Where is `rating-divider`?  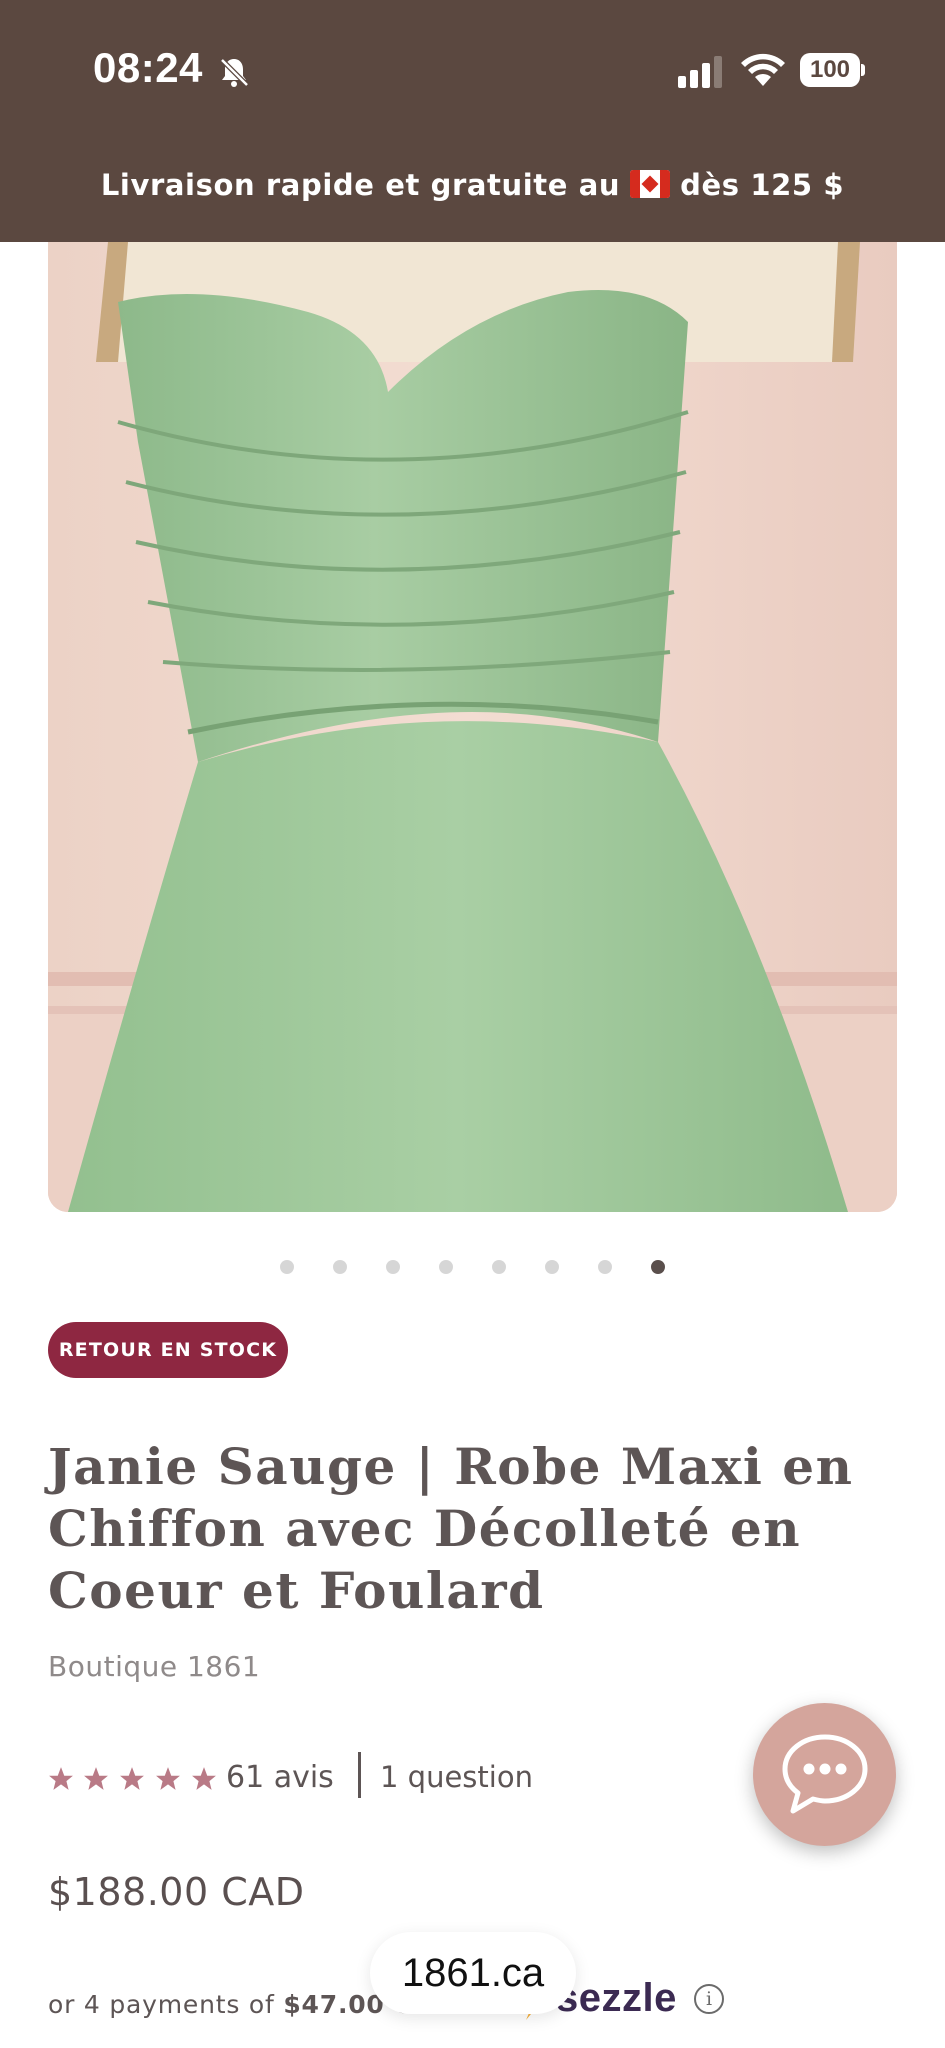
rating-divider is located at coordinates (359, 1775).